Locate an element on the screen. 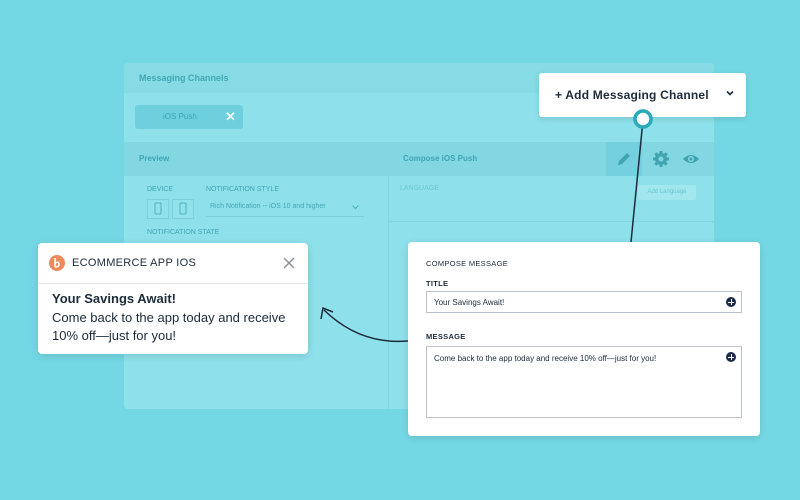  title-input: Your Savings Await! is located at coordinates (584, 302).